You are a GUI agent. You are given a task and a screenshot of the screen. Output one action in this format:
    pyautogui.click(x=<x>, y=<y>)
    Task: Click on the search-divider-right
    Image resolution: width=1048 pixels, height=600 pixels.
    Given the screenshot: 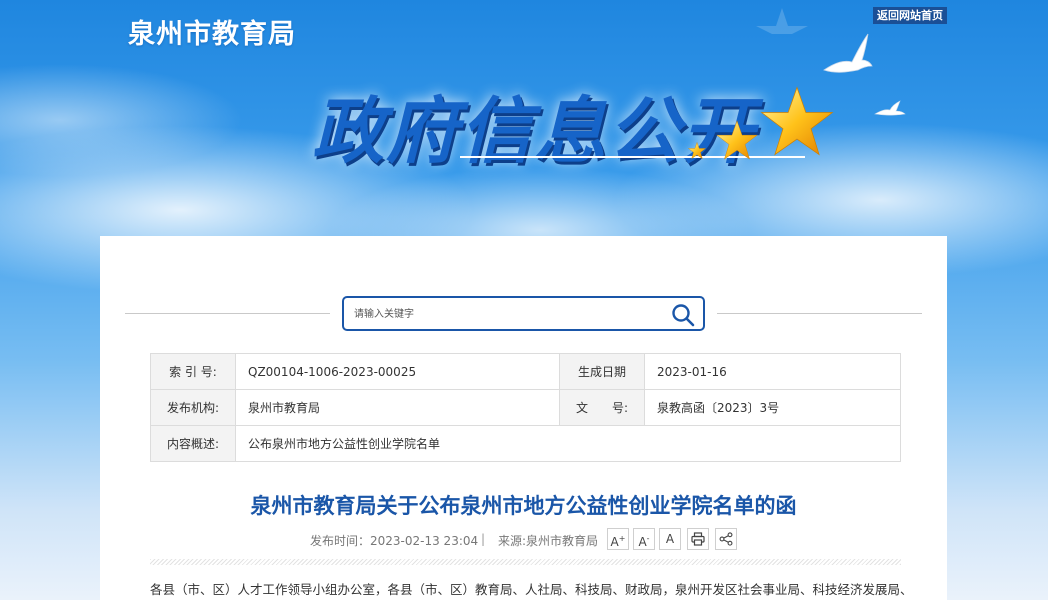 What is the action you would take?
    pyautogui.click(x=819, y=313)
    